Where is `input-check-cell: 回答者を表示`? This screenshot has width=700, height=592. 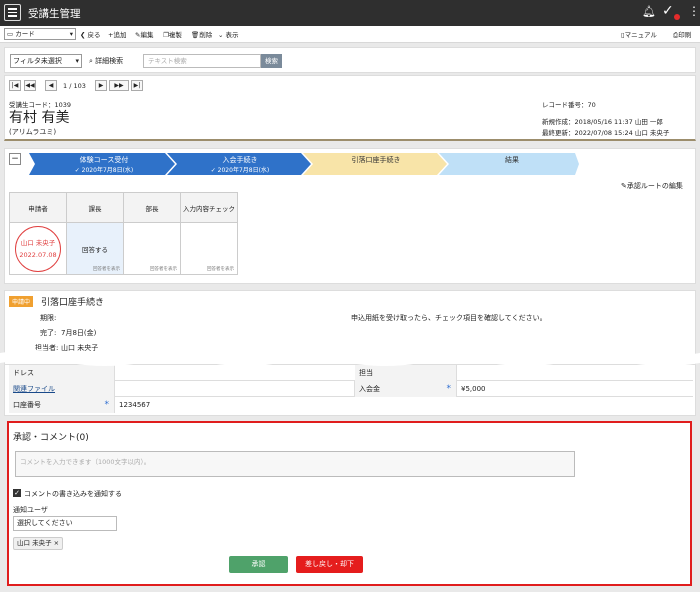 input-check-cell: 回答者を表示 is located at coordinates (209, 248).